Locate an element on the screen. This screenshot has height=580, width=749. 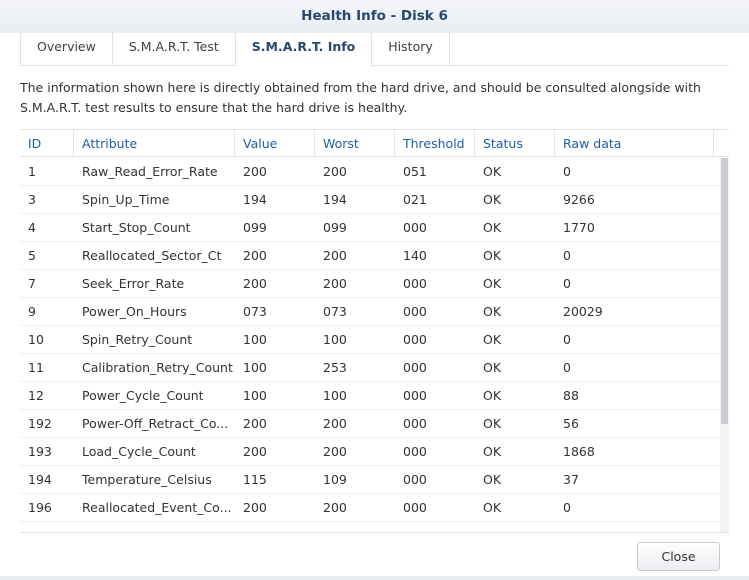
cell-id: 193 is located at coordinates (40, 451).